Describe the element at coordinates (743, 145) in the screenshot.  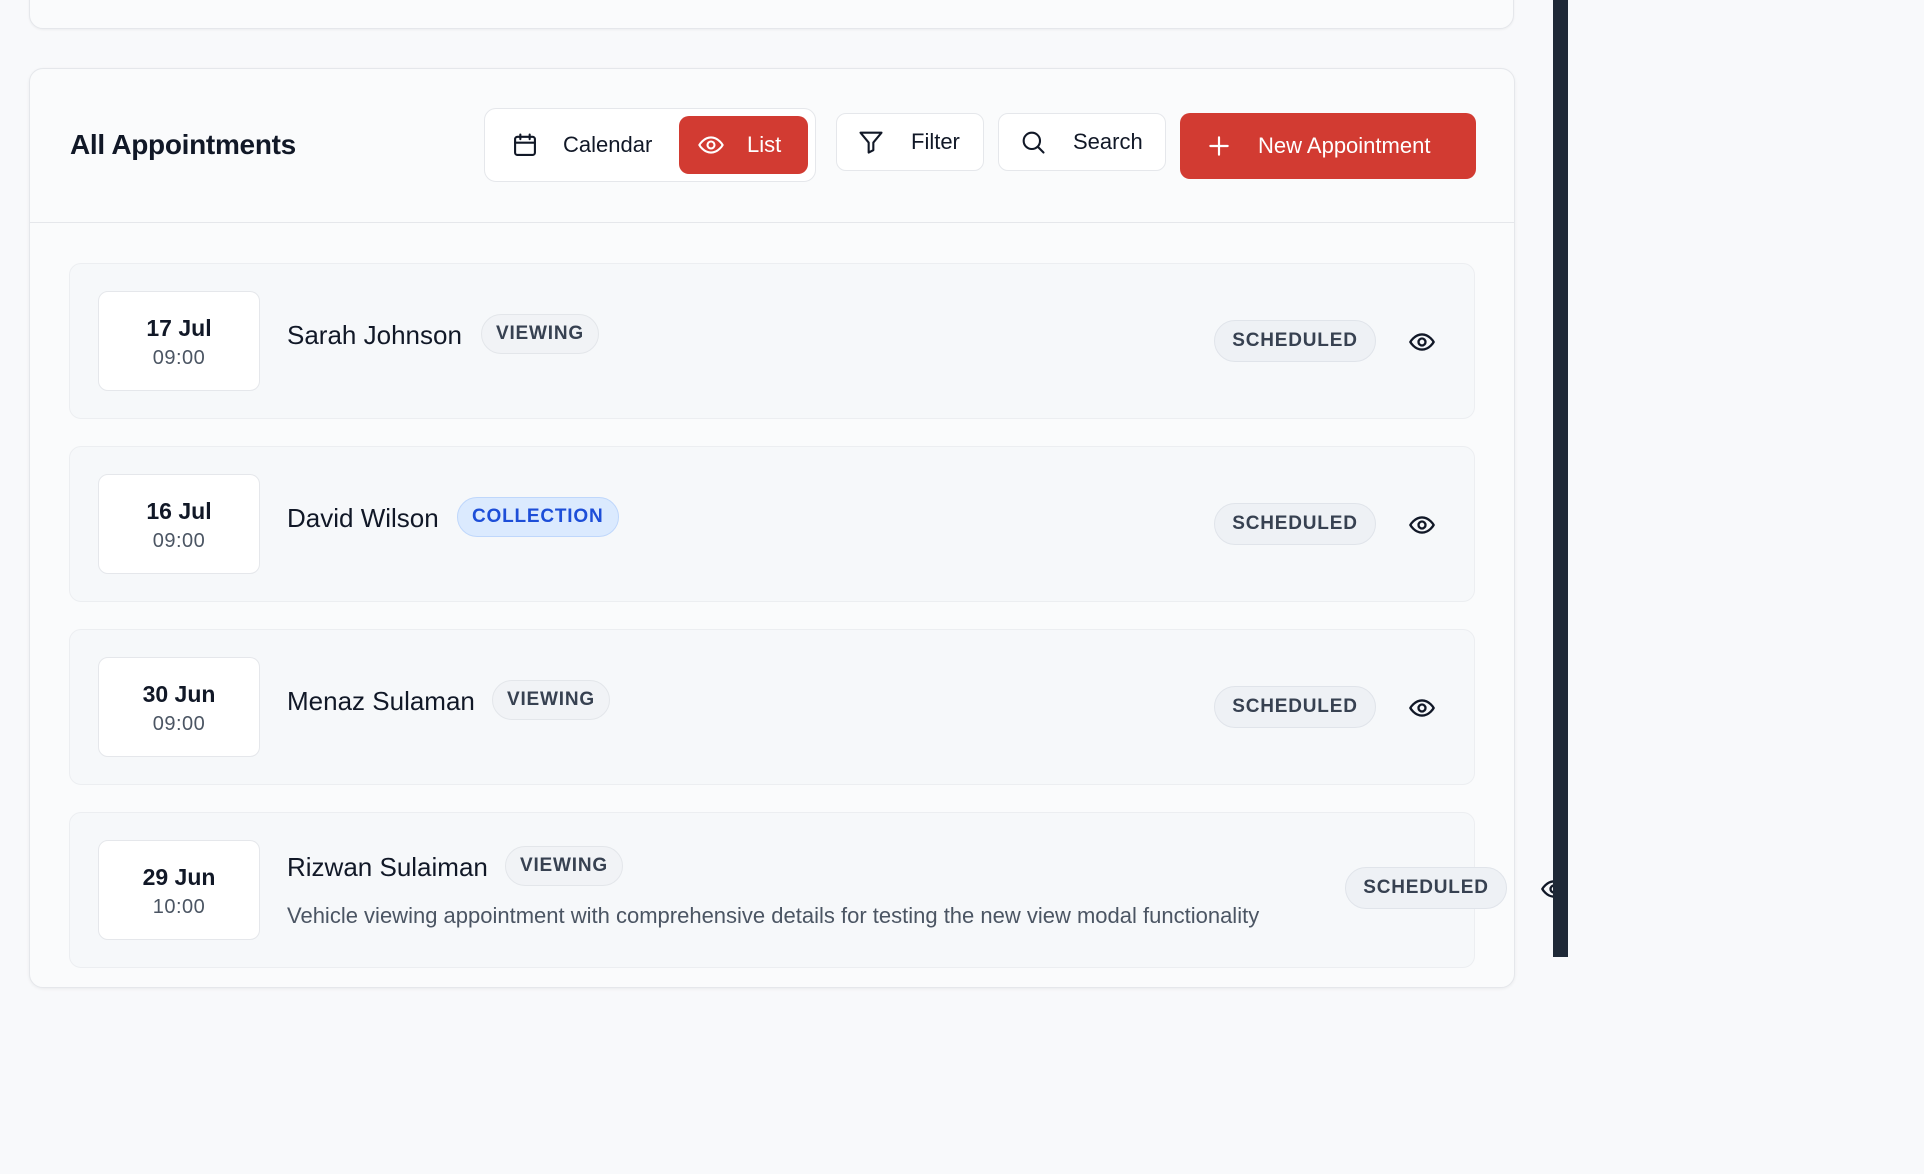
I see `list-view-button: List` at that location.